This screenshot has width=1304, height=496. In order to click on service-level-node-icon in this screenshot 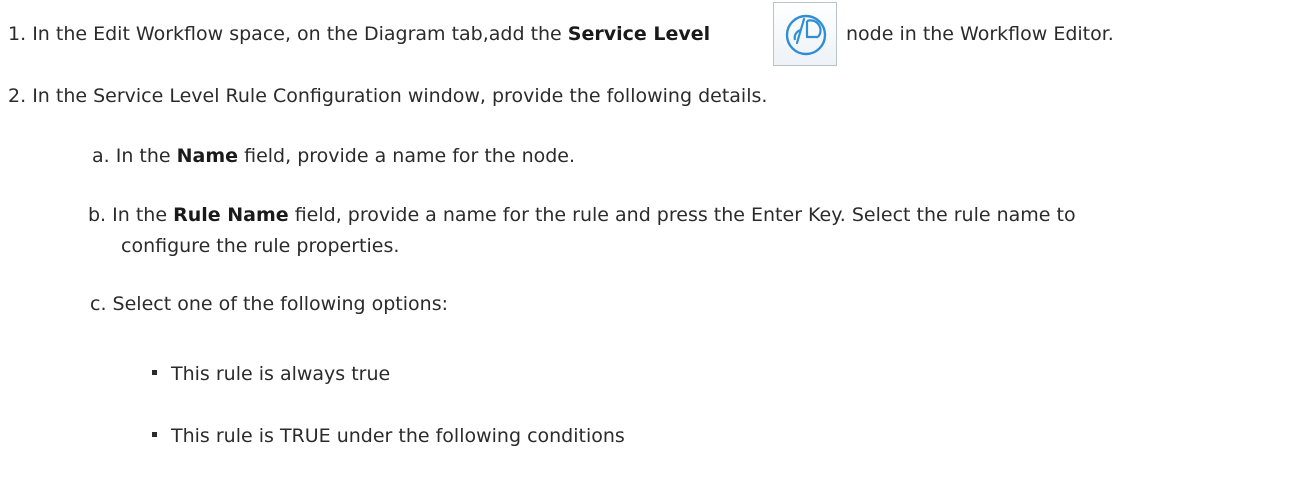, I will do `click(805, 34)`.